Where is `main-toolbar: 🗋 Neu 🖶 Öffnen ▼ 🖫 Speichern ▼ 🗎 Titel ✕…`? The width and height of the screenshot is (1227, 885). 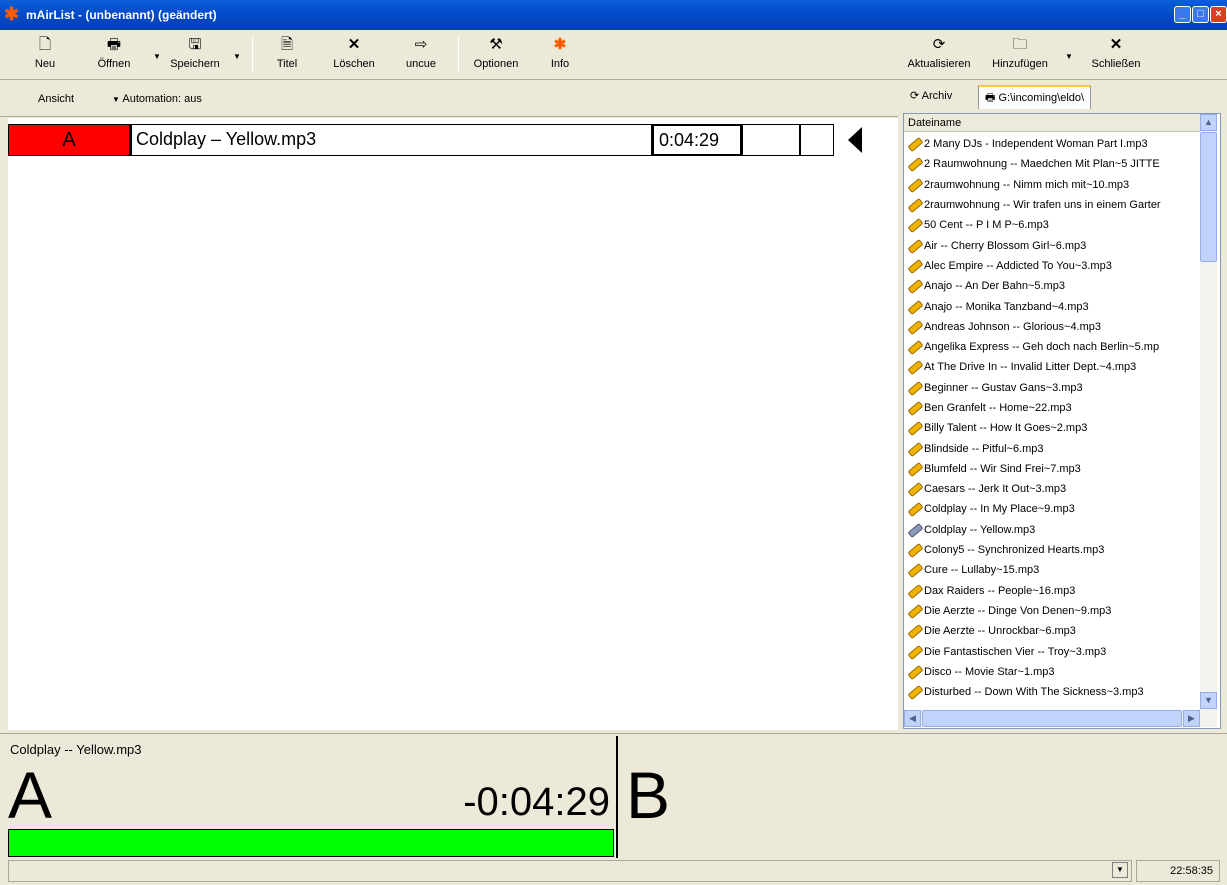
main-toolbar: 🗋 Neu 🖶 Öffnen ▼ 🖫 Speichern ▼ 🗎 Titel ✕… is located at coordinates (449, 55).